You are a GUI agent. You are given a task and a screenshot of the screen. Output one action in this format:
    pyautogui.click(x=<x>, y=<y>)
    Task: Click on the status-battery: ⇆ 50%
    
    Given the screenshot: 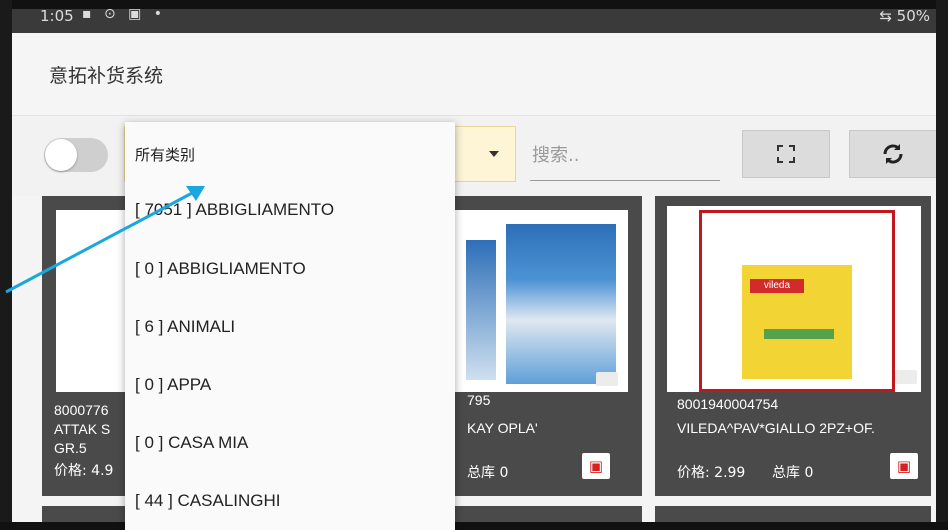 What is the action you would take?
    pyautogui.click(x=904, y=17)
    